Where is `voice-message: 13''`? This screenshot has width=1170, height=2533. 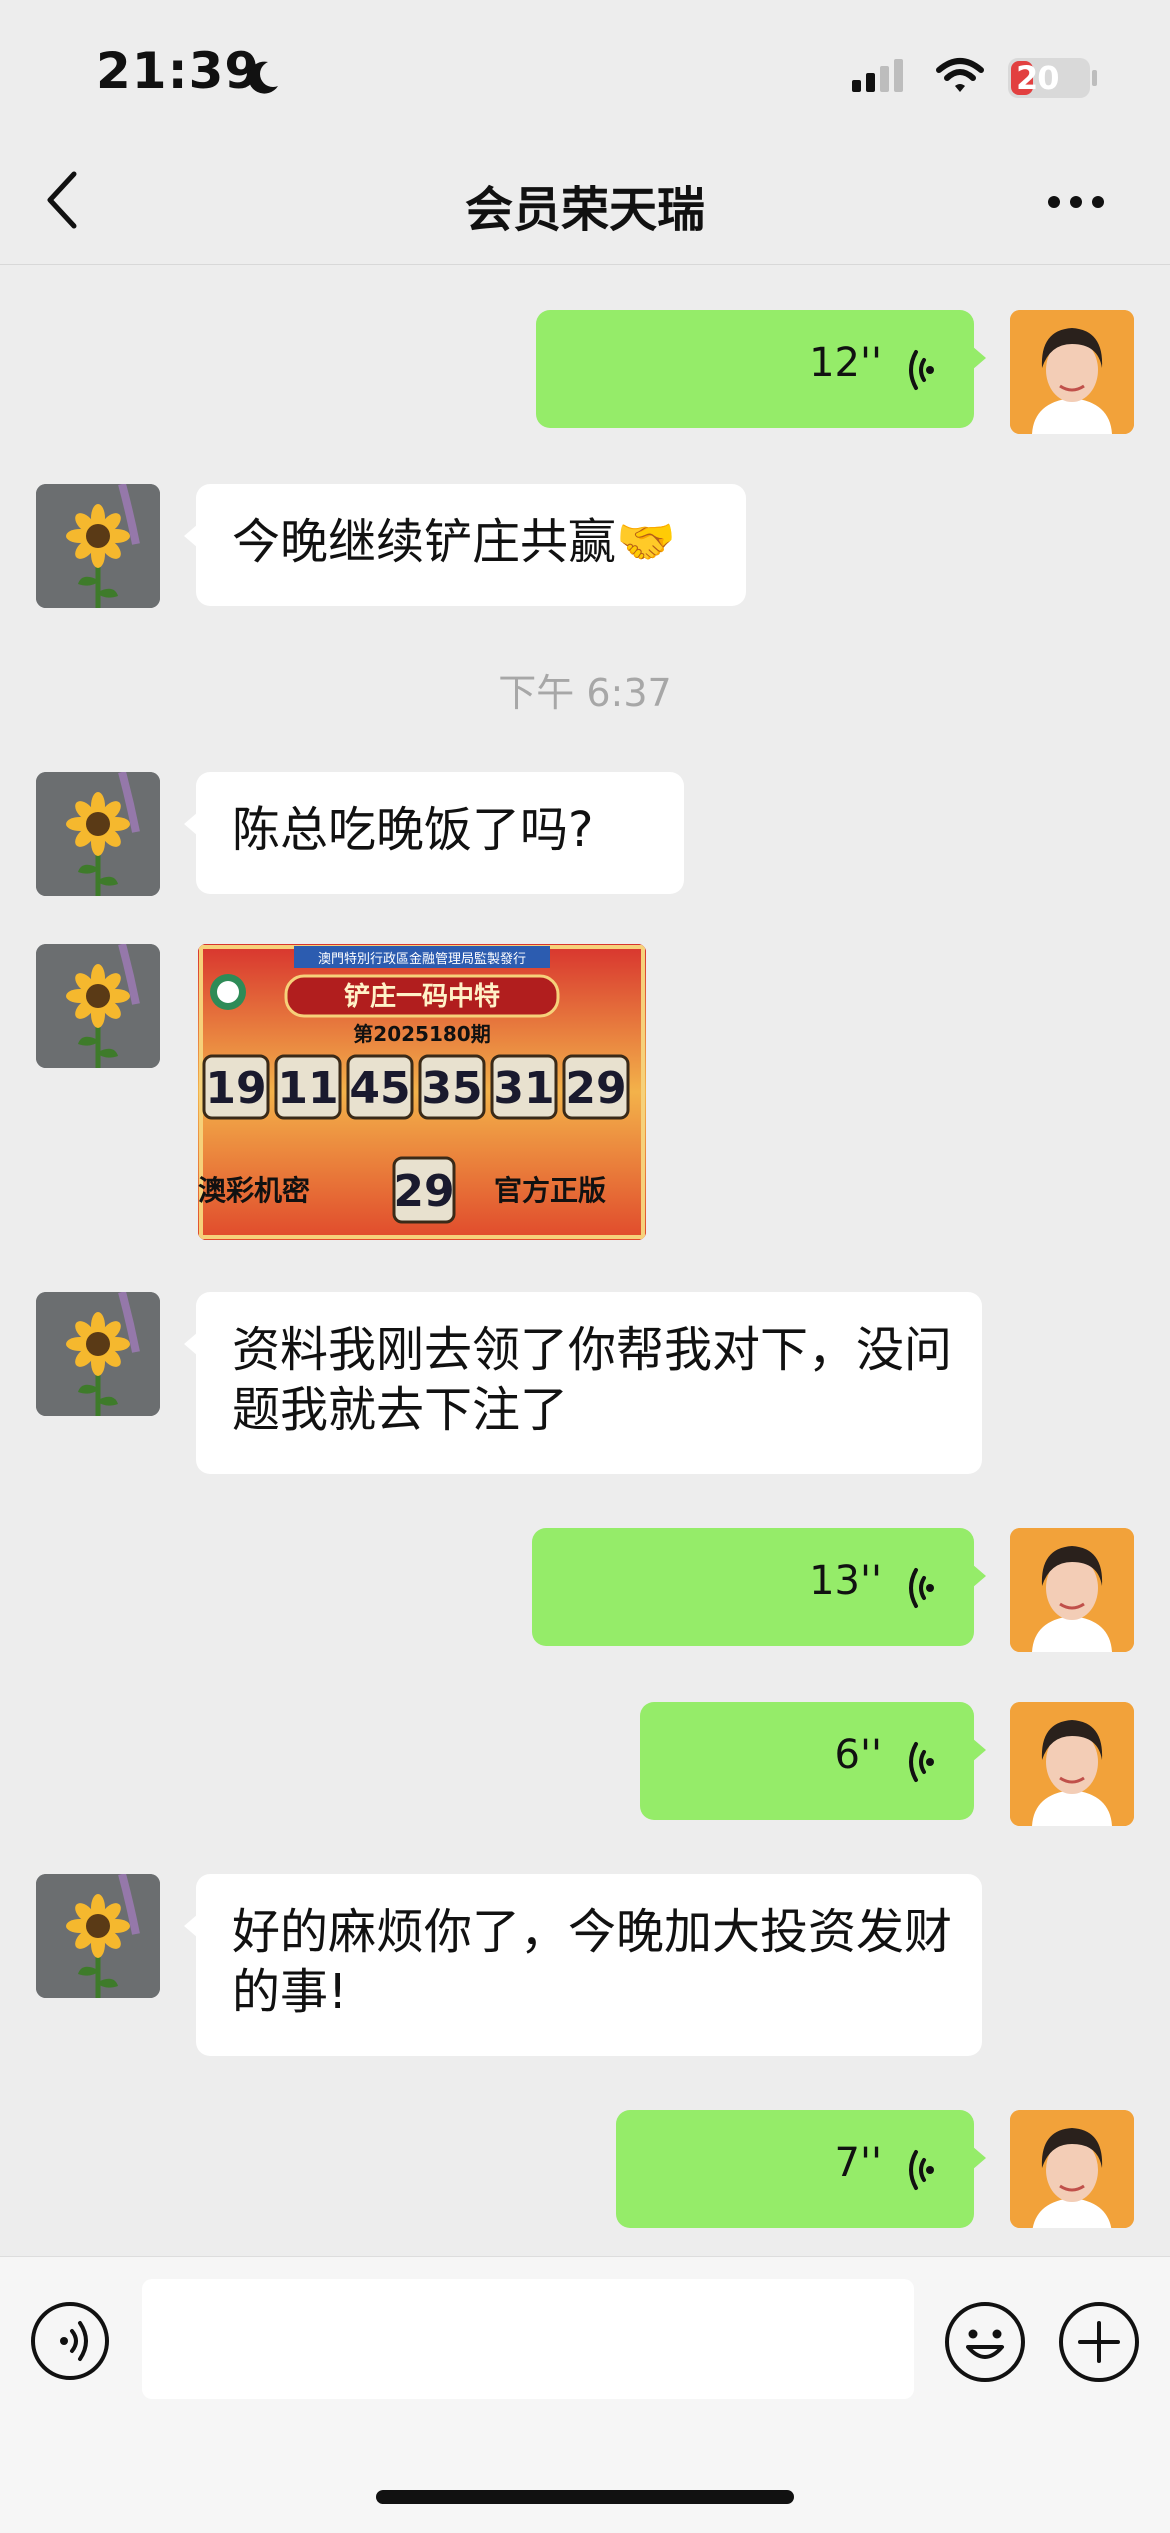
voice-message: 13'' is located at coordinates (759, 1587).